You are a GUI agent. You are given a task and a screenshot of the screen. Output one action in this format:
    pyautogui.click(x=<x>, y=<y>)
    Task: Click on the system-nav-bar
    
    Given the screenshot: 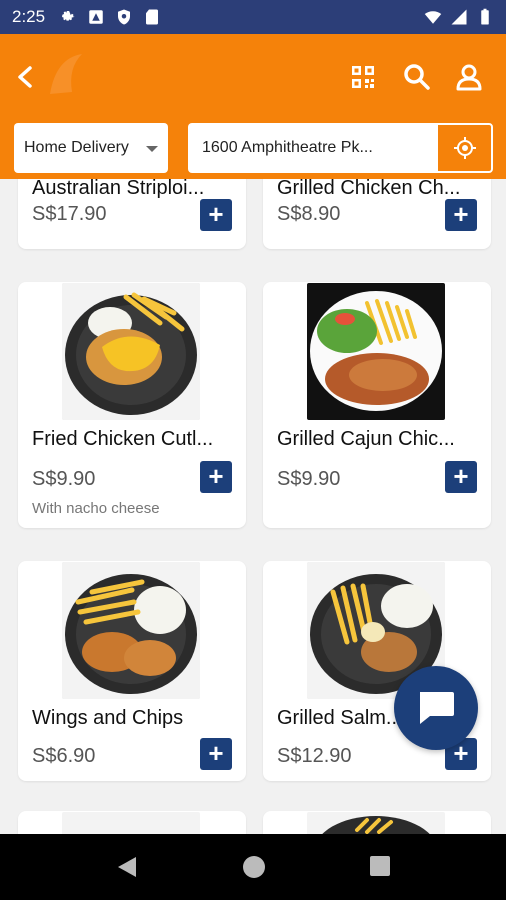 What is the action you would take?
    pyautogui.click(x=253, y=867)
    